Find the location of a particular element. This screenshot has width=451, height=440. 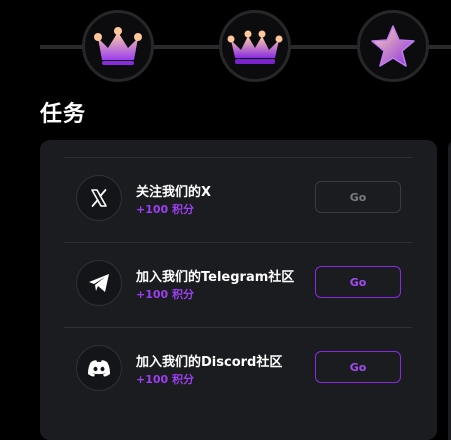

crown-icon is located at coordinates (118, 46).